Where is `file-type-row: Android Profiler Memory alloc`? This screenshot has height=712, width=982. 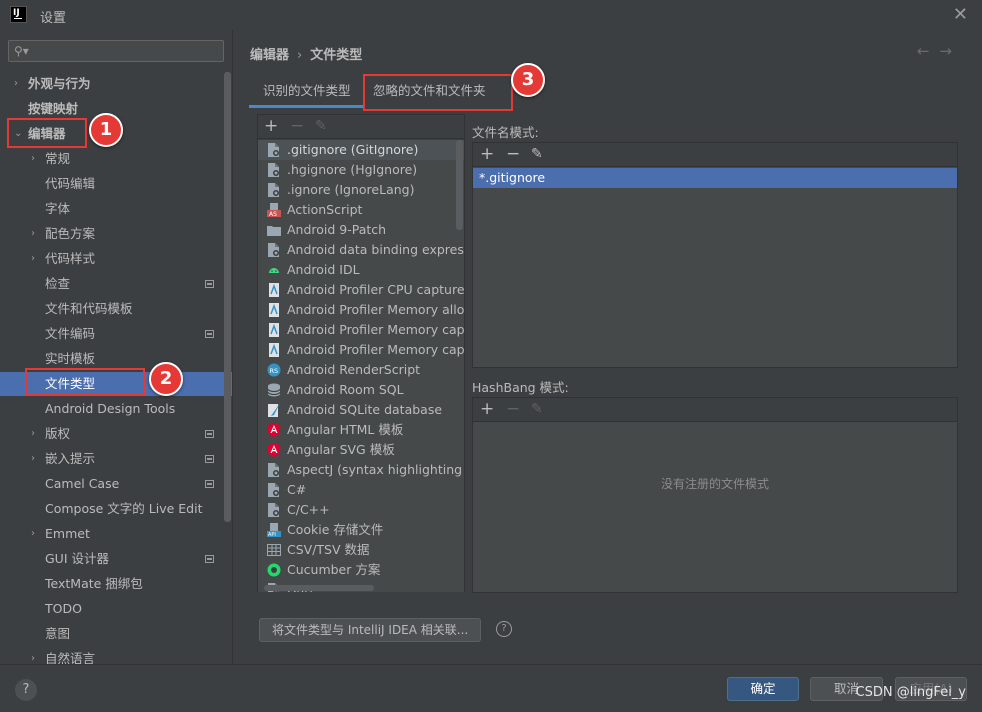 file-type-row: Android Profiler Memory alloc is located at coordinates (361, 310).